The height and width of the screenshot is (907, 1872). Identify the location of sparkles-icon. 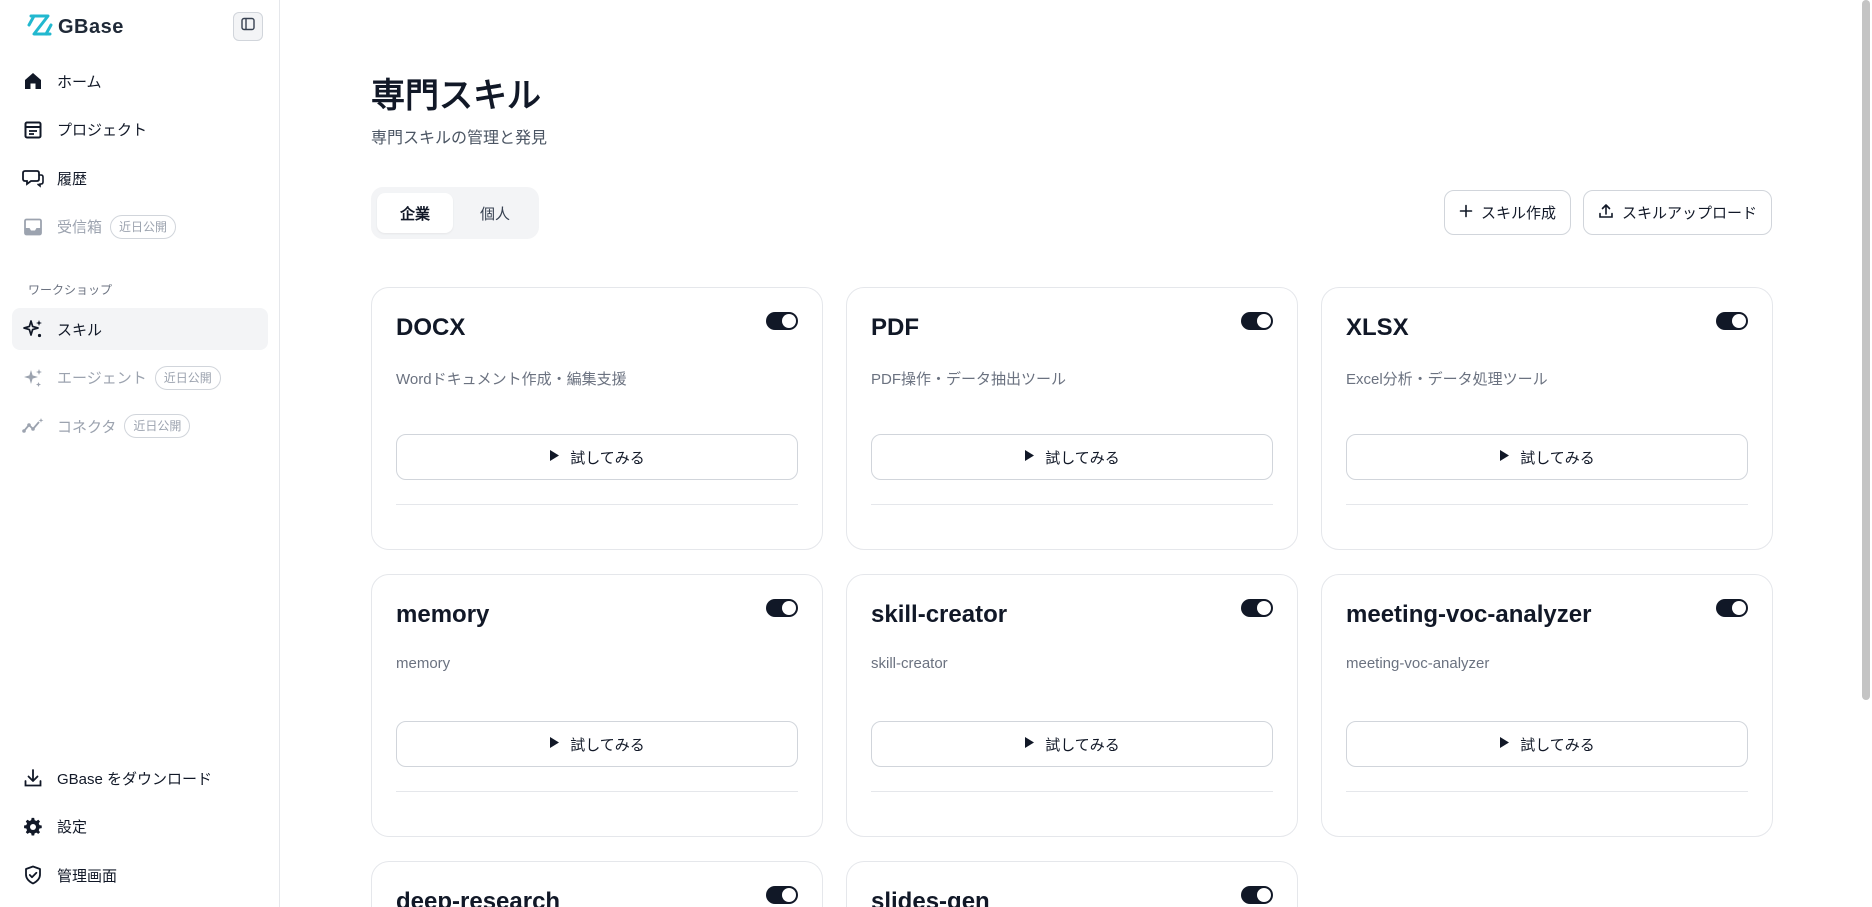
(33, 329).